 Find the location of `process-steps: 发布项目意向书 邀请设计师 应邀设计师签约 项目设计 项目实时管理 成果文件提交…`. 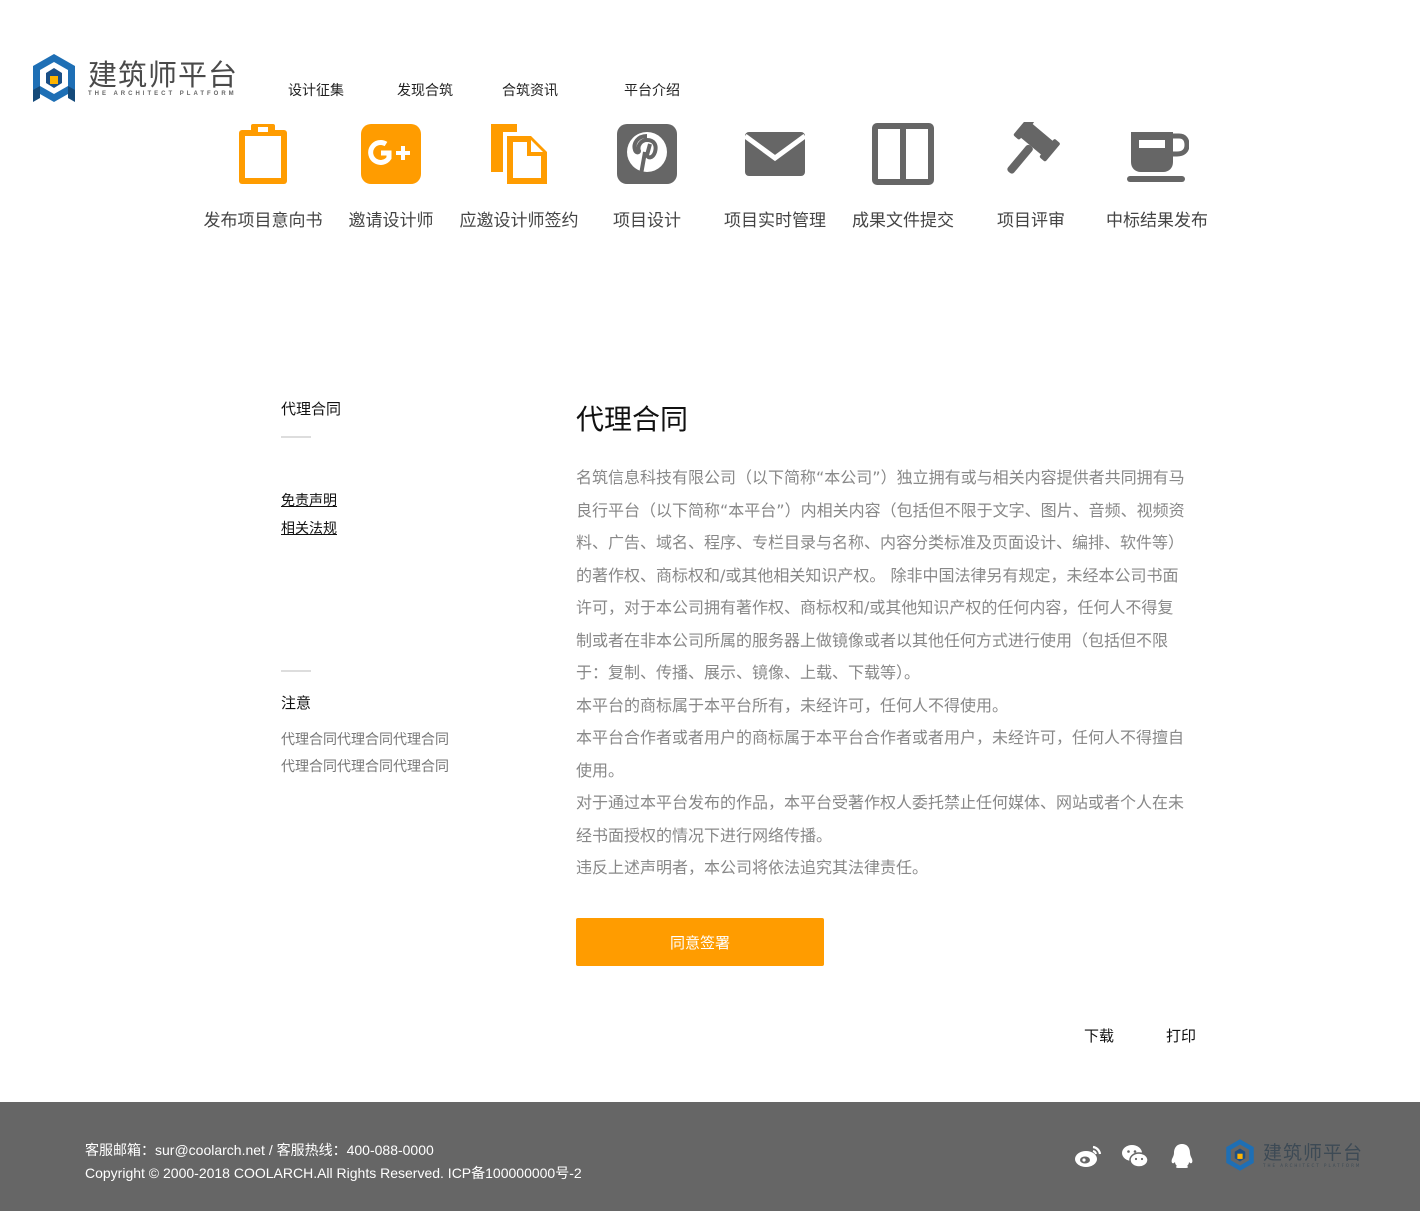

process-steps: 发布项目意向书 邀请设计师 应邀设计师签约 项目设计 项目实时管理 成果文件提交… is located at coordinates (710, 177).